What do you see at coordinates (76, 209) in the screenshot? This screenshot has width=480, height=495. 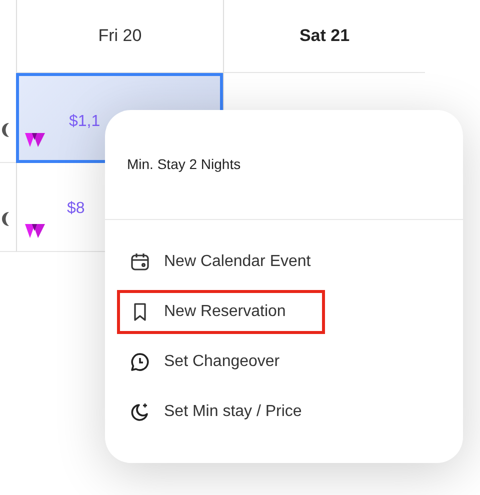 I see `price-label: $8` at bounding box center [76, 209].